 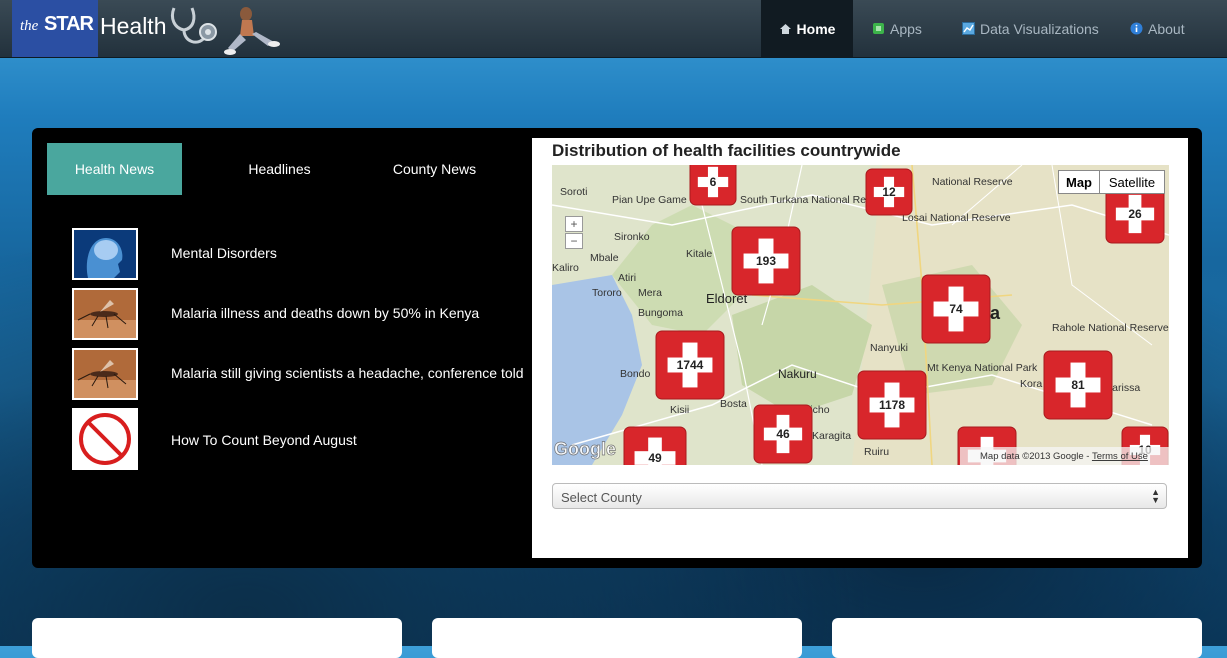 I want to click on news-item: Mental Disorders, so click(x=292, y=259).